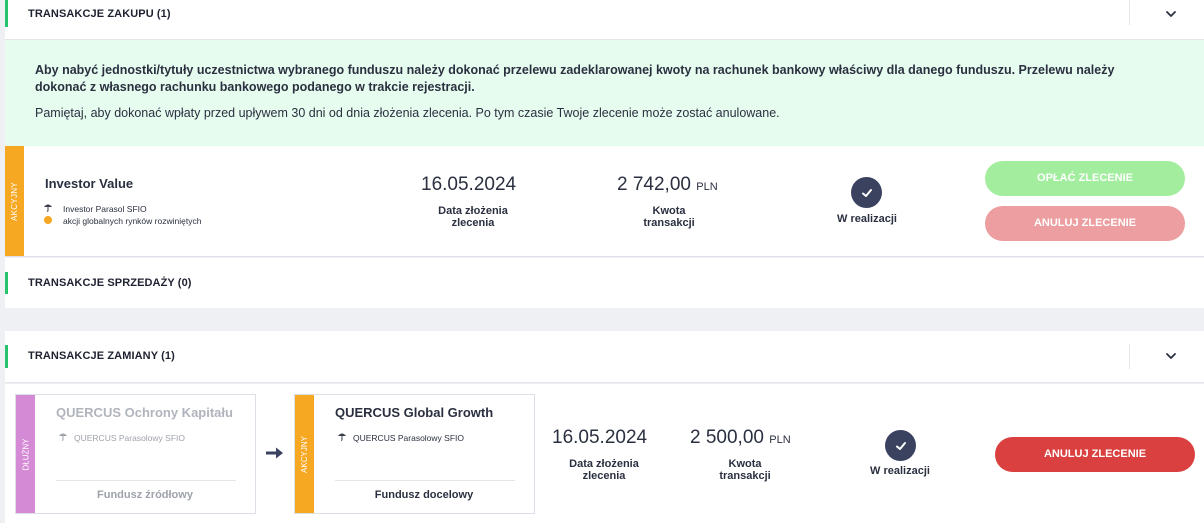 The height and width of the screenshot is (523, 1204). What do you see at coordinates (867, 219) in the screenshot?
I see `order-status: W realizacji` at bounding box center [867, 219].